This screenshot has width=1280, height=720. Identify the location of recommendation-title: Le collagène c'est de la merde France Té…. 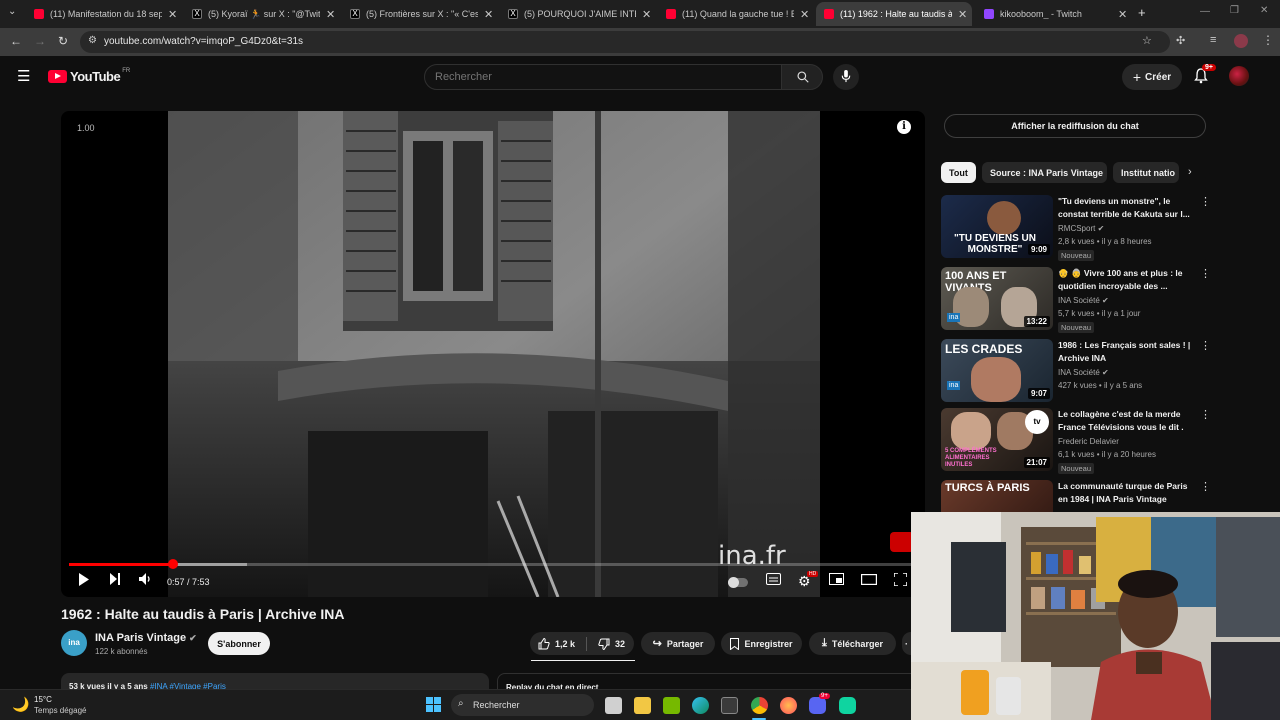
(1128, 421).